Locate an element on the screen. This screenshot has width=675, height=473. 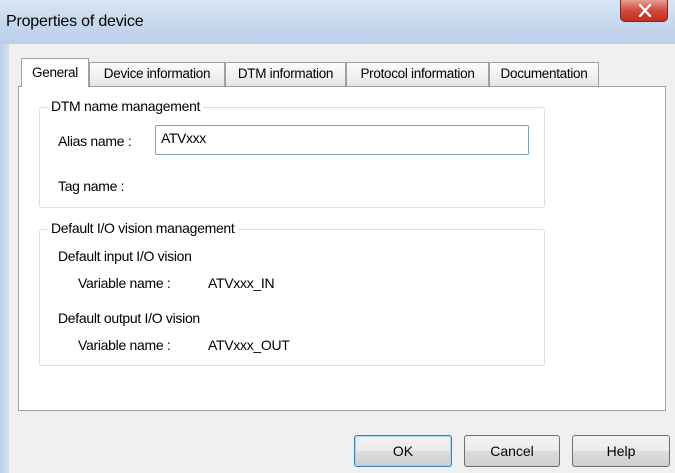
io-vision-management-title: Default I/O vision management is located at coordinates (143, 228).